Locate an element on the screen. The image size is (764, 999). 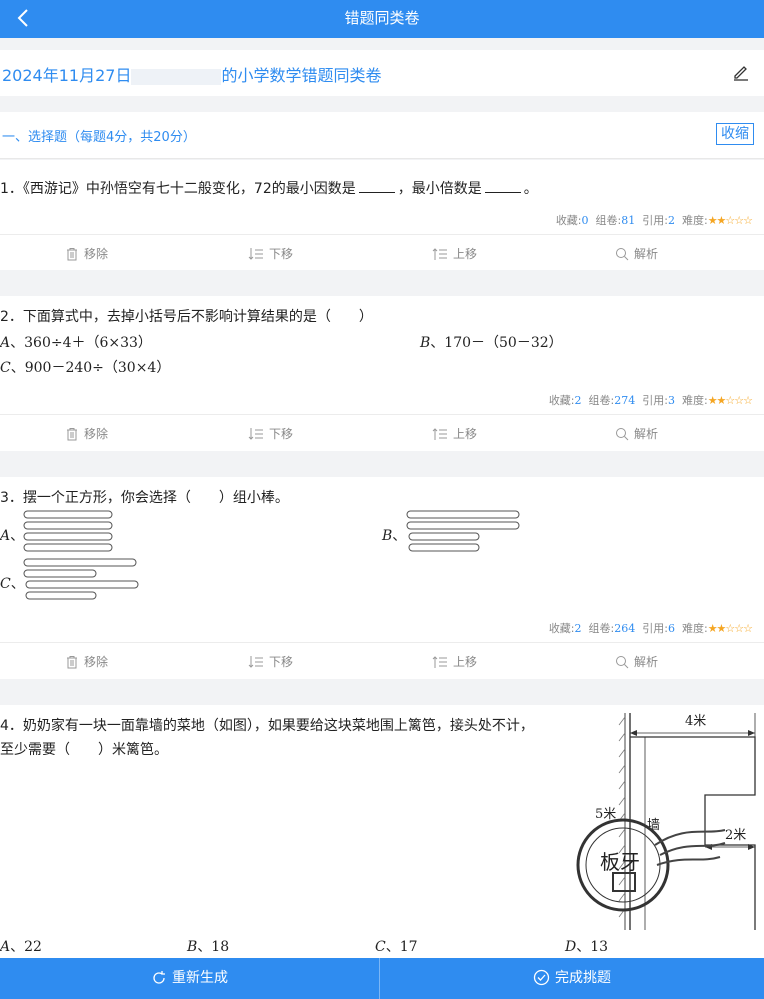
watermark-stamp: 板牙 is located at coordinates (651, 865).